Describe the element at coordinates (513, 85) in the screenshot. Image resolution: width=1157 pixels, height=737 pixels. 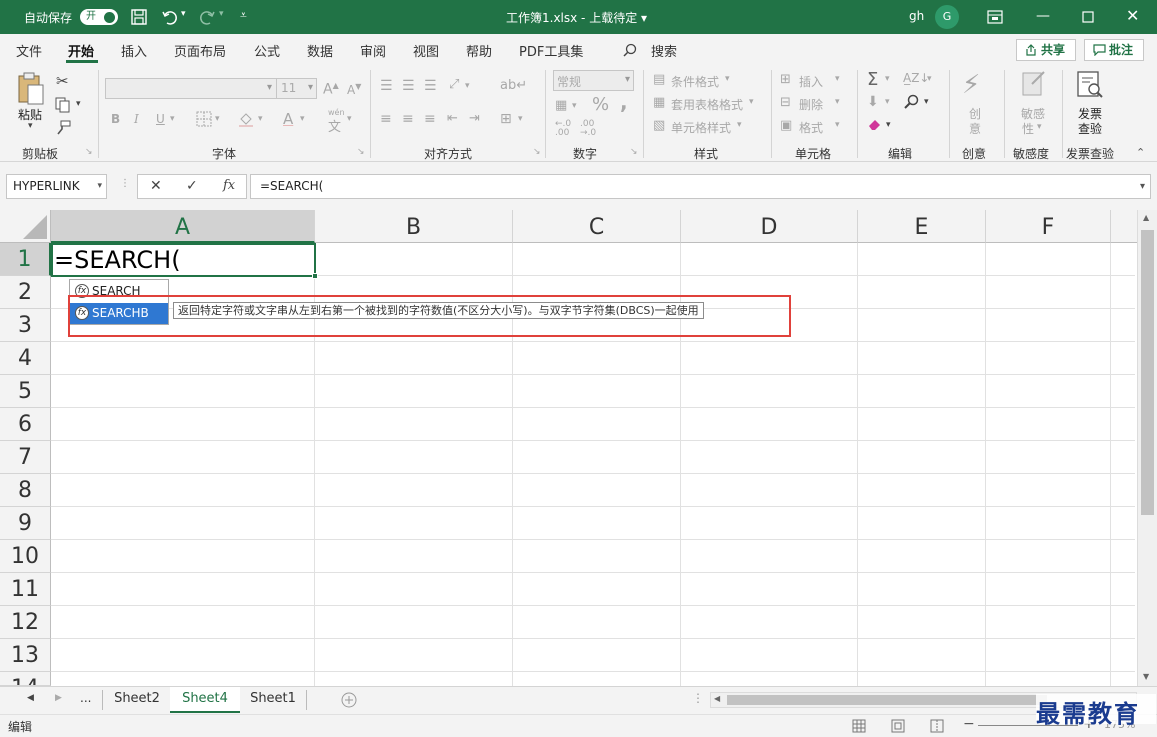
I see `wrap-text-icon: ab↵` at that location.